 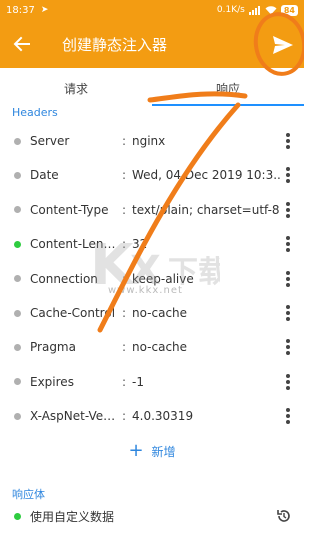 I want to click on app-bar: 创建静态注入器, so click(x=152, y=44).